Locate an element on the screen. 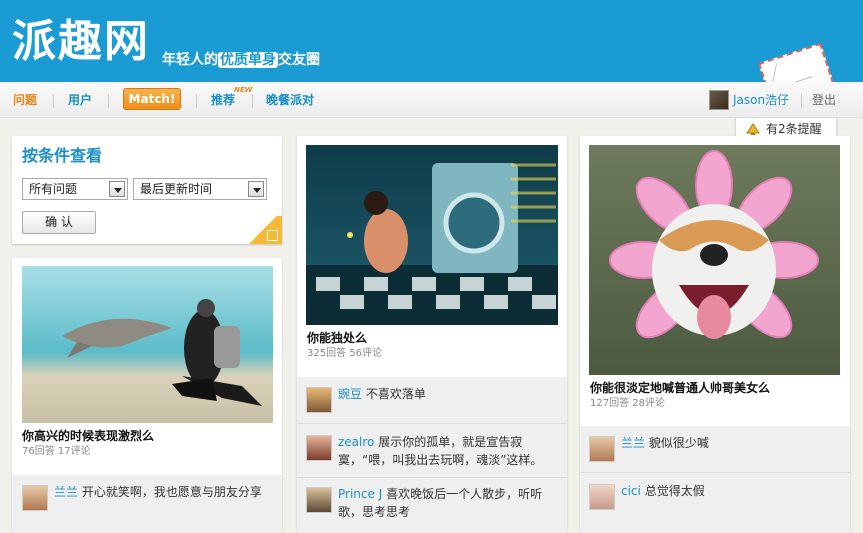  comment-text: 开心就笑啊，我也愿意与朋友分享 is located at coordinates (171, 492).